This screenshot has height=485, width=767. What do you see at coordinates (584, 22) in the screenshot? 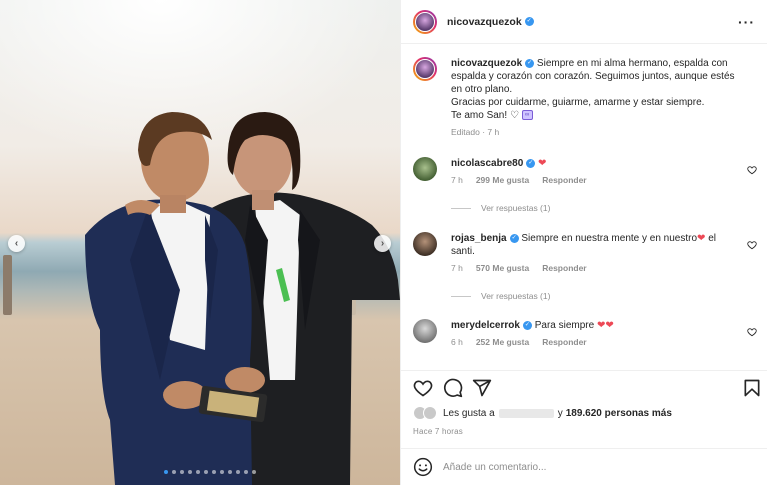
I see `post-header: nicovazquezok ✓ ···` at bounding box center [584, 22].